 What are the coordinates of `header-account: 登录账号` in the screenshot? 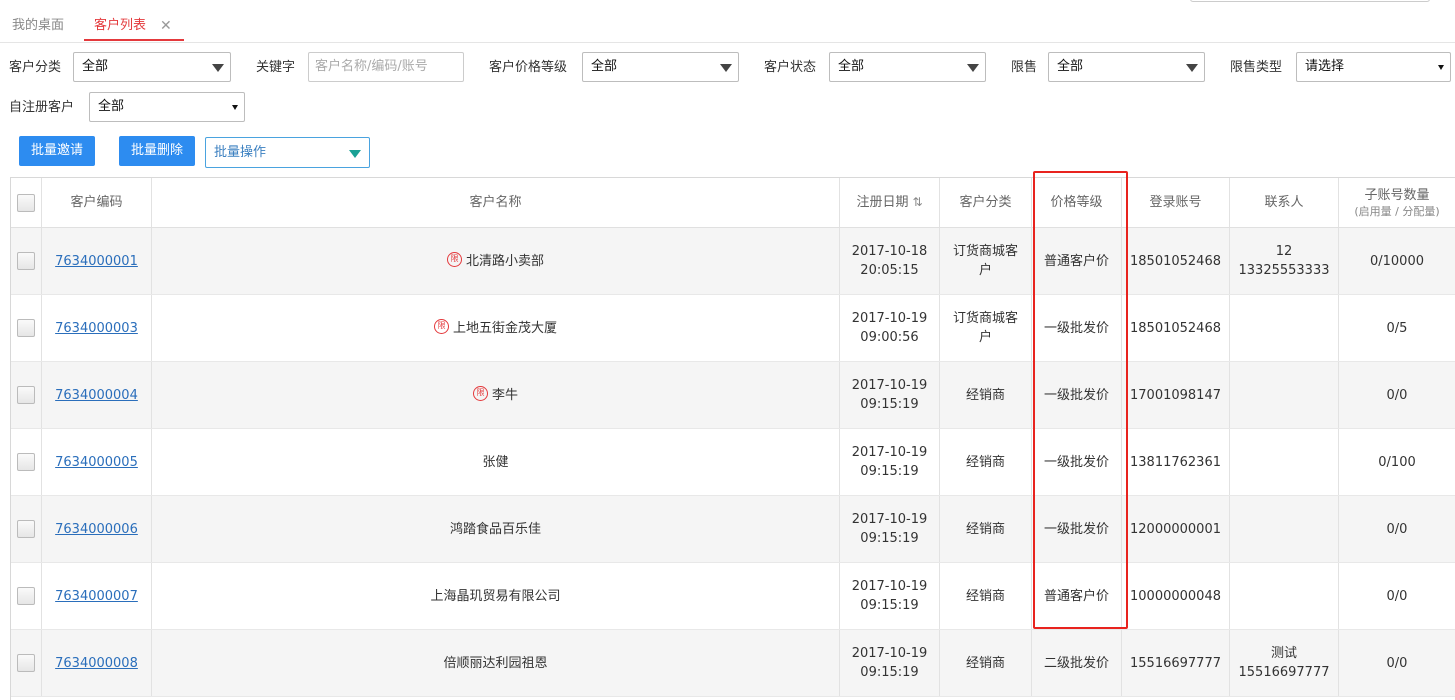 It's located at (1176, 202).